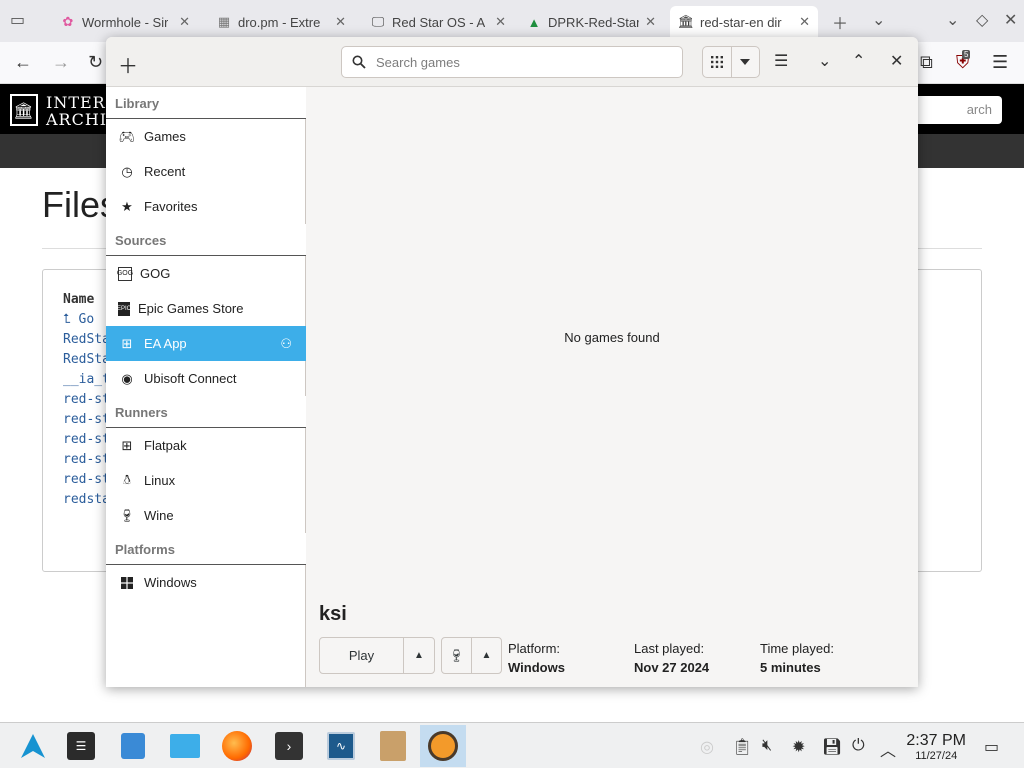 The width and height of the screenshot is (1024, 768). I want to click on play-options-button: ▲, so click(419, 655).